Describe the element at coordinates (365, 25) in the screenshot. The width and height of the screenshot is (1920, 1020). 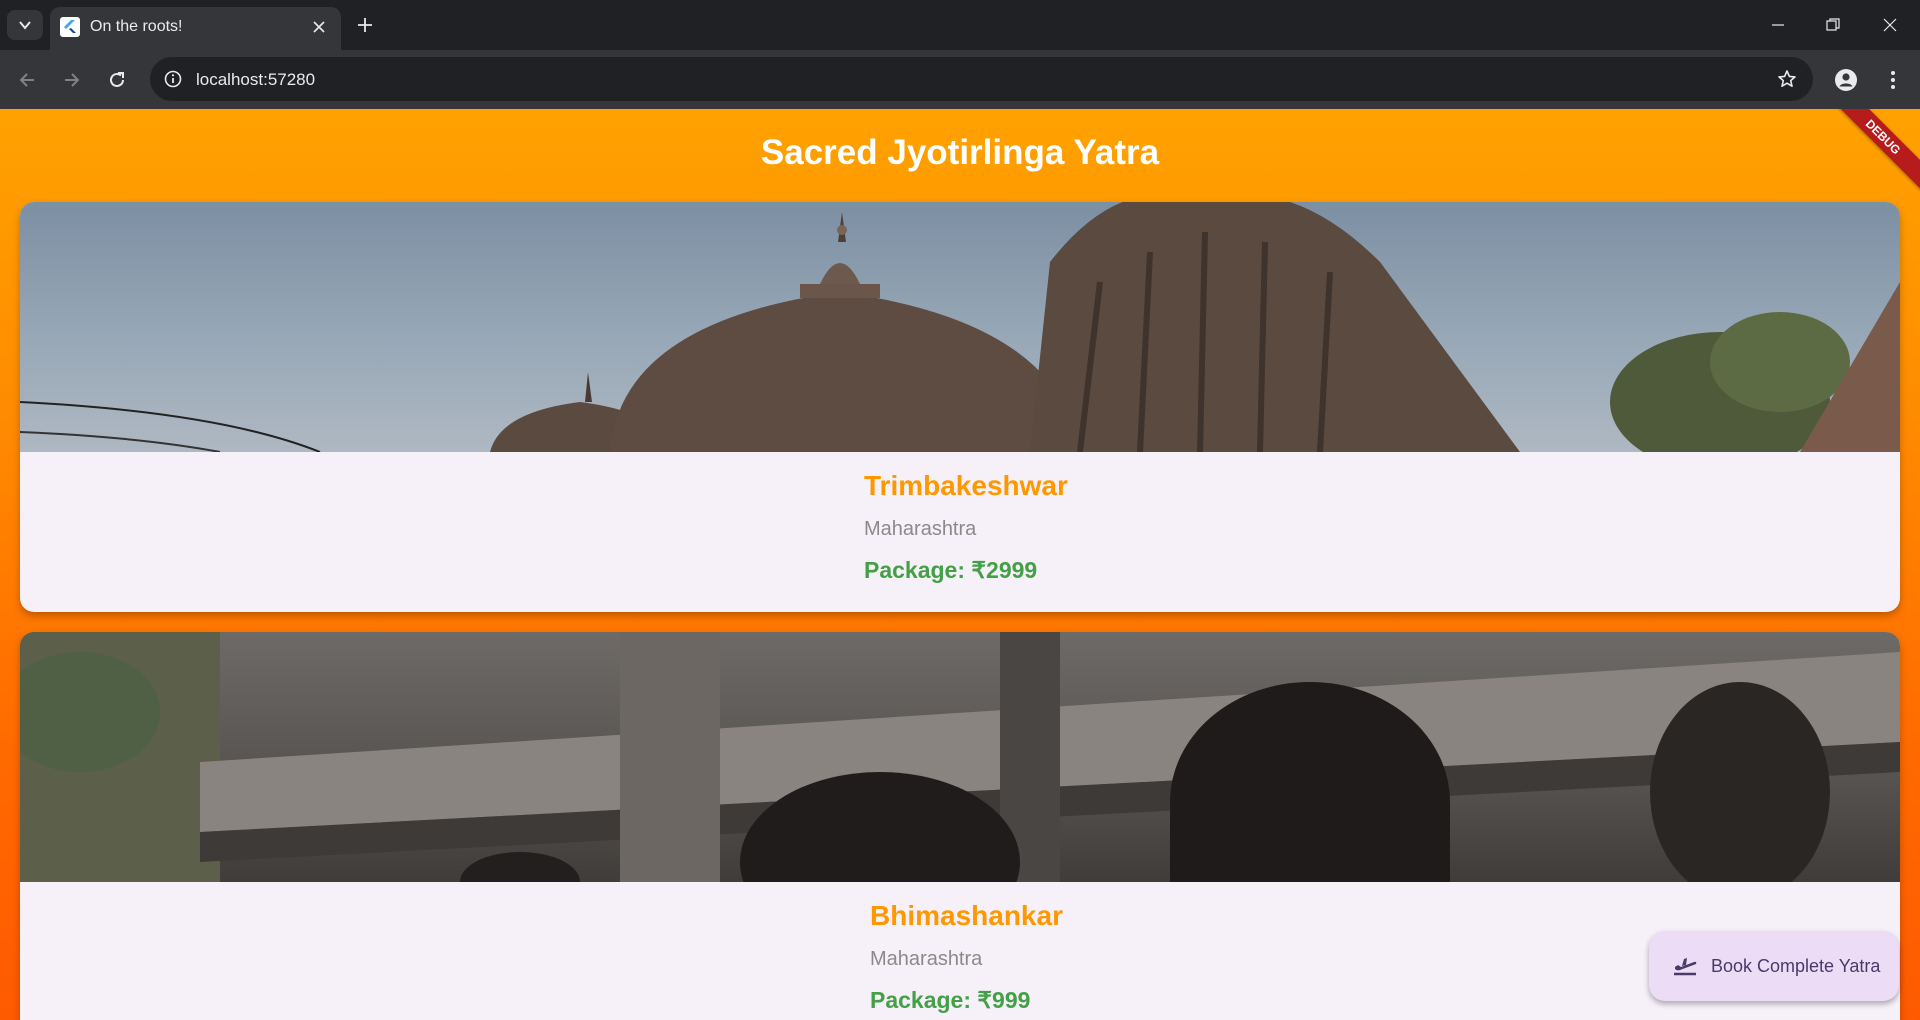
I see `new-tab-plus-icon` at that location.